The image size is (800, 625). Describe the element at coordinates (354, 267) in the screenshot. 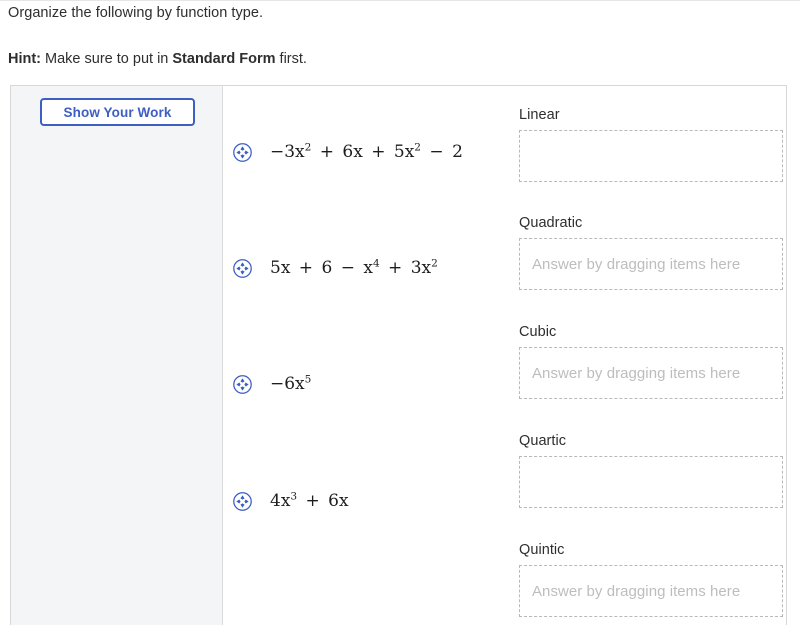

I see `expression-text: 5x + 6 − x4 + 3x2` at that location.